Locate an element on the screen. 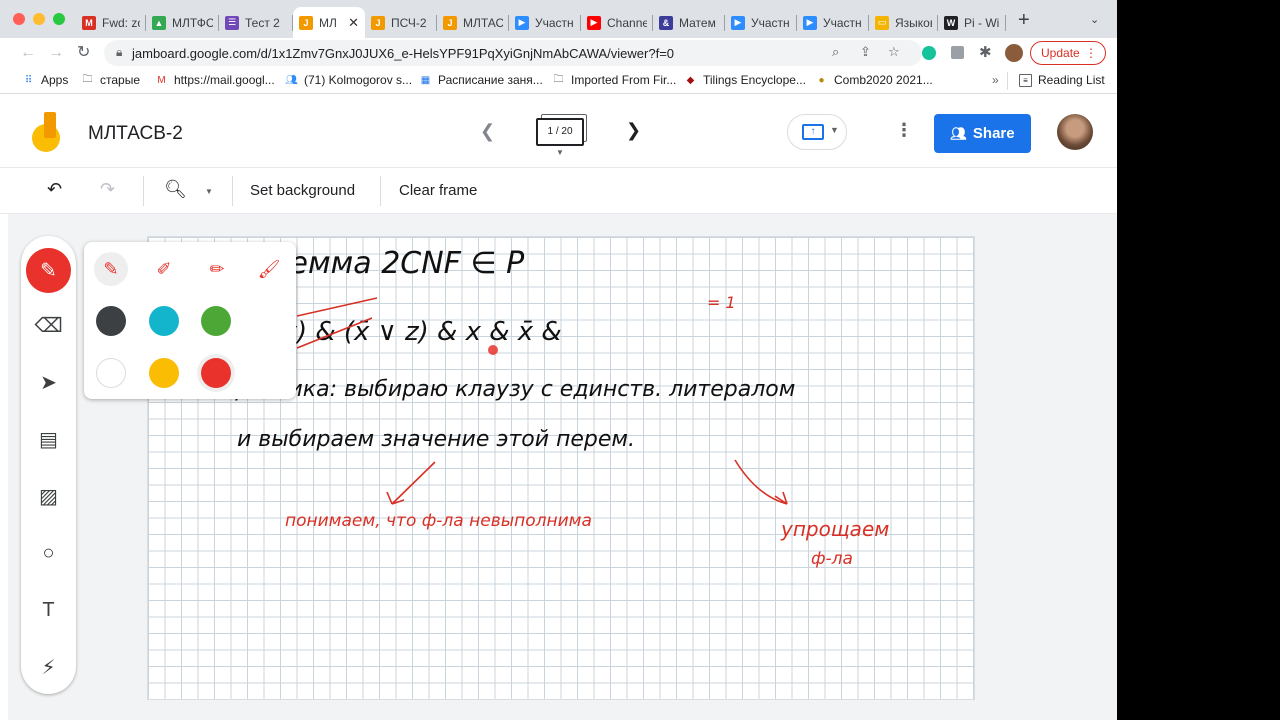  frame-indicator: 1 / 20 is located at coordinates (560, 132).